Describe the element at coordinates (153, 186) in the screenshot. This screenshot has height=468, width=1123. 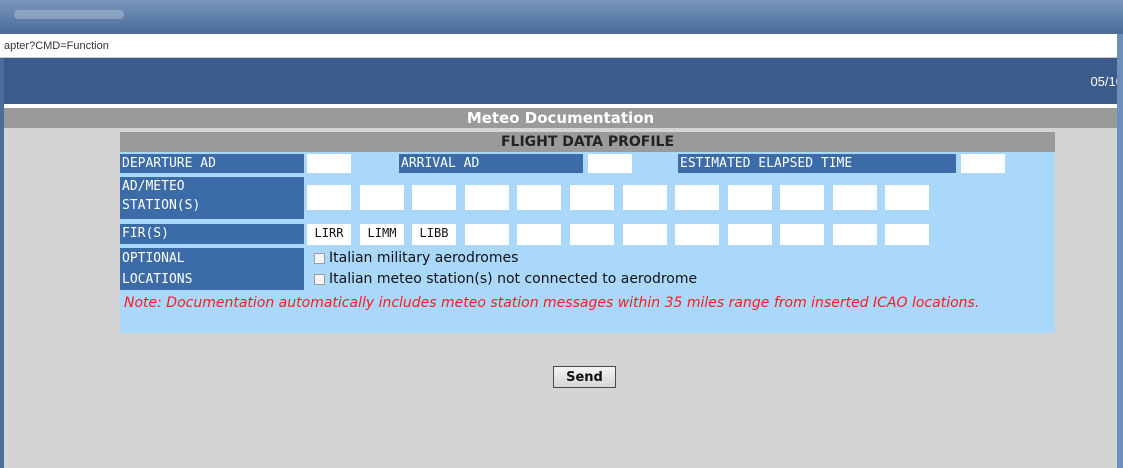
I see `stations-label-line1: AD/METEO` at that location.